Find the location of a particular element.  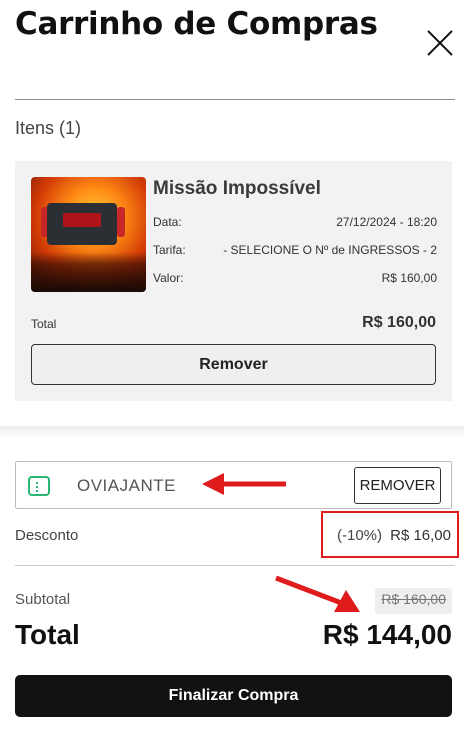

item-valor-value: R$ 160,00 is located at coordinates (409, 278).